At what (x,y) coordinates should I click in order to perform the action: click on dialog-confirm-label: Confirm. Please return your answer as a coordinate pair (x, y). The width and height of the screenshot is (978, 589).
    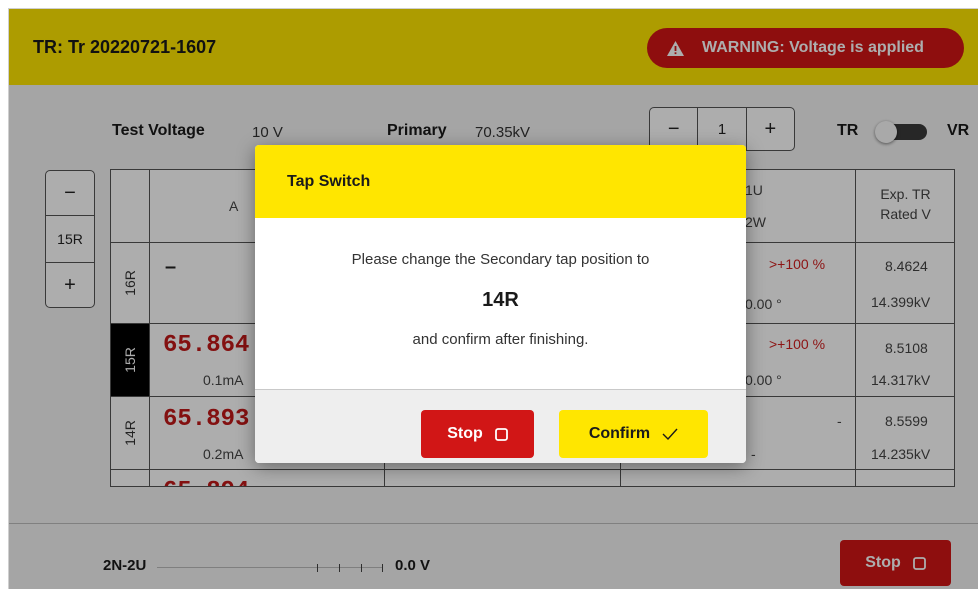
    Looking at the image, I should click on (619, 433).